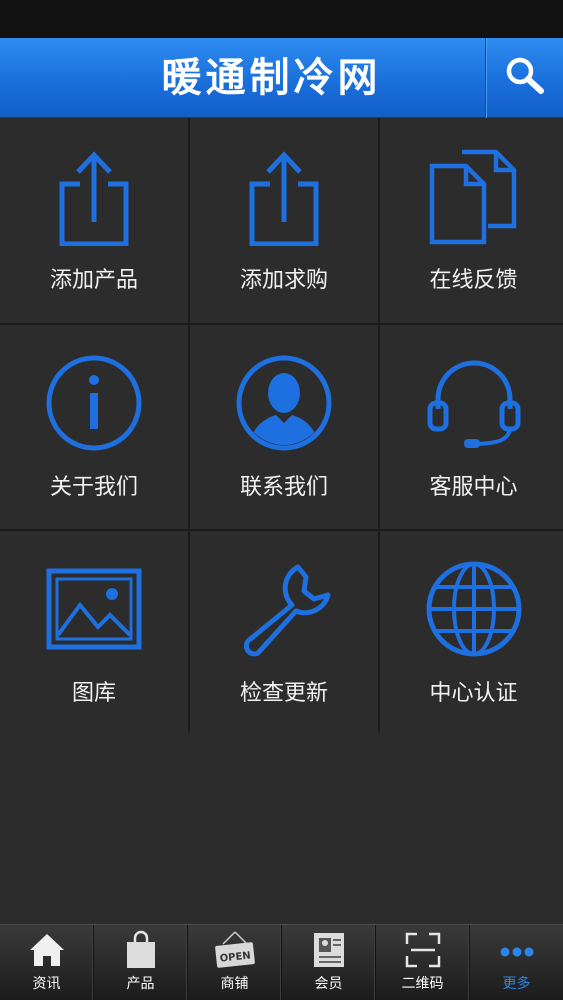 The width and height of the screenshot is (563, 1000). I want to click on tab-label: 二维码, so click(422, 984).